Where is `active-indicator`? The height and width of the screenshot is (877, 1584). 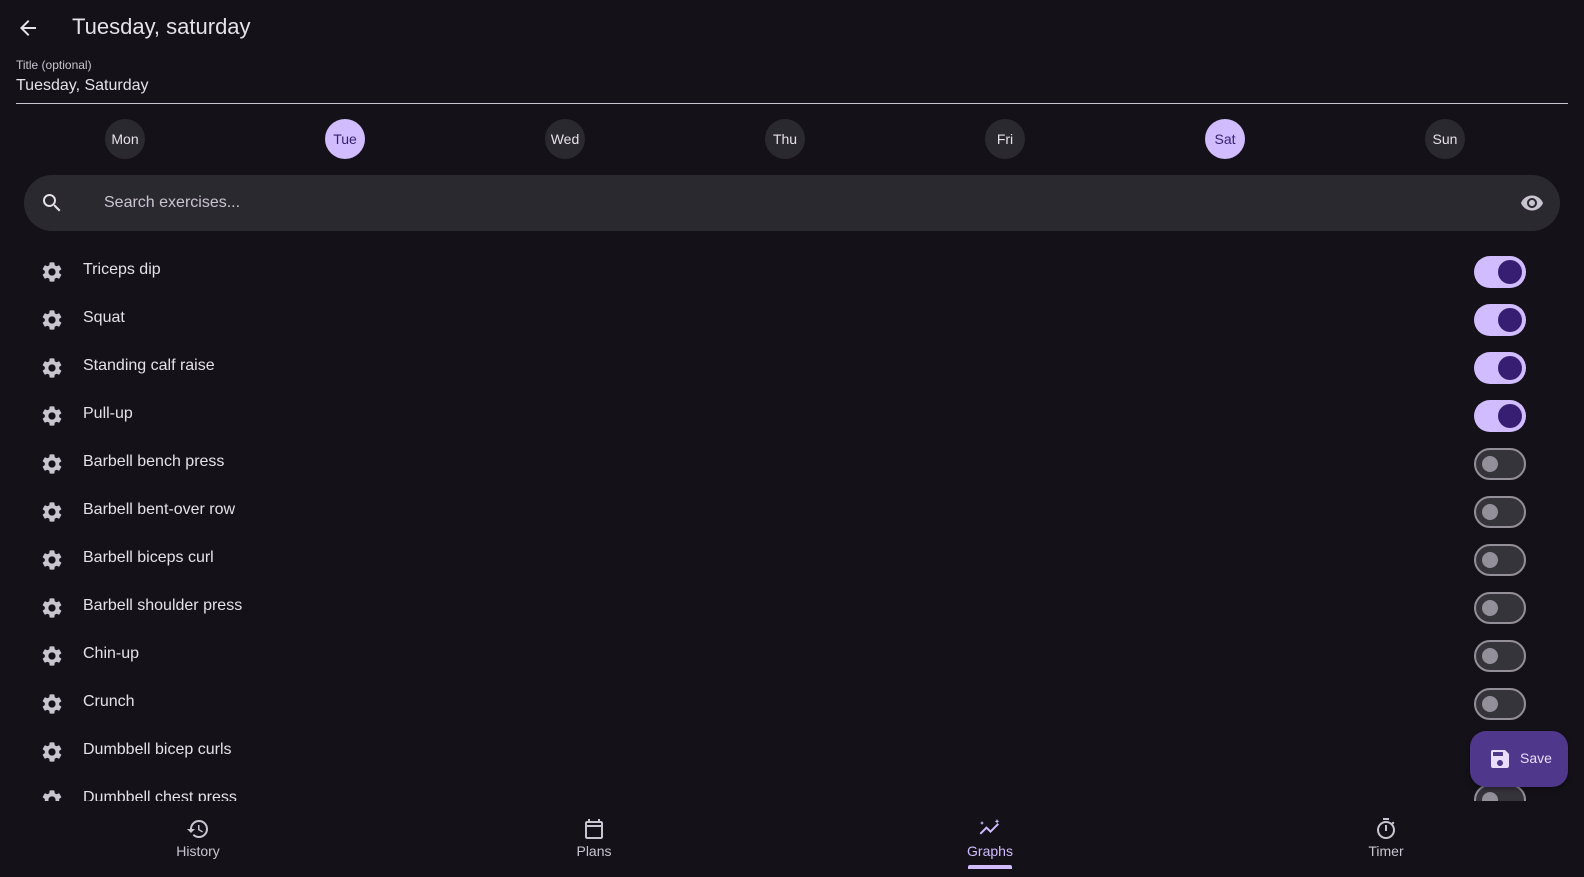
active-indicator is located at coordinates (990, 867).